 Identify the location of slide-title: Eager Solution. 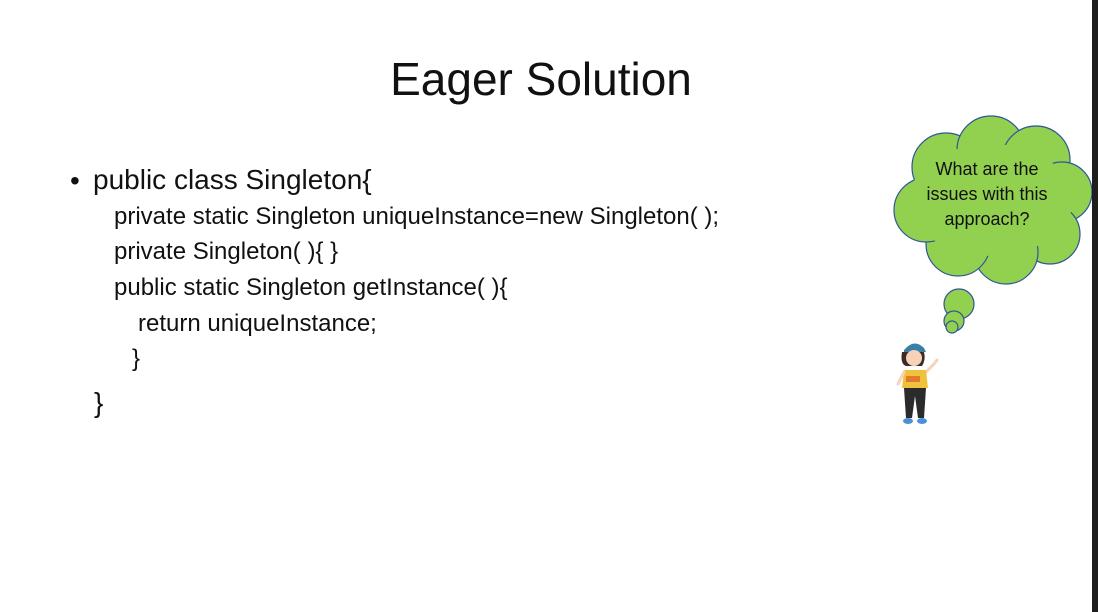
(541, 79).